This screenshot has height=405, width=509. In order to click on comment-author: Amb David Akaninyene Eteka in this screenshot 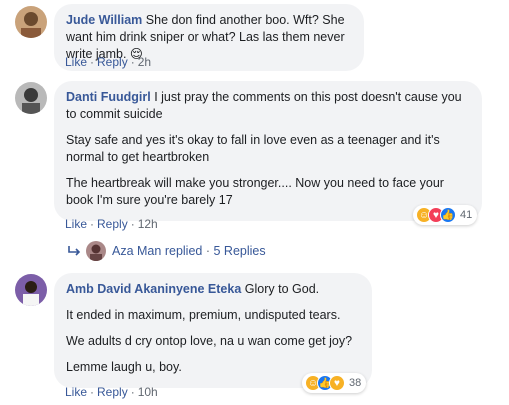, I will do `click(153, 289)`.